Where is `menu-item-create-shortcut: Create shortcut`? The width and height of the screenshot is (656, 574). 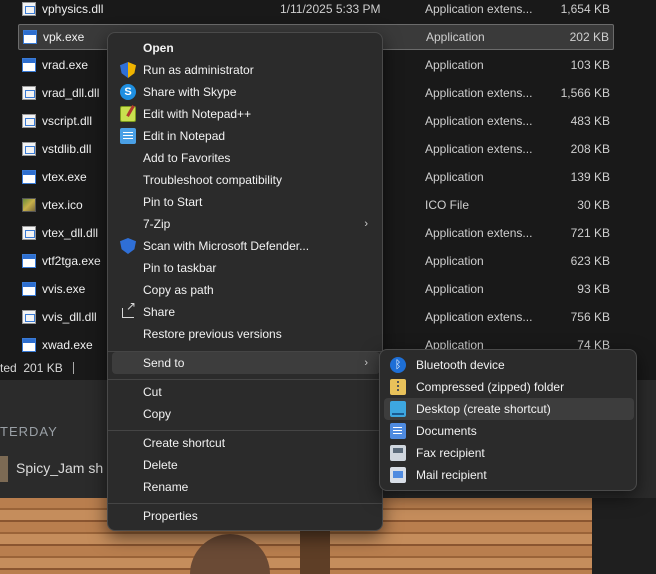 menu-item-create-shortcut: Create shortcut is located at coordinates (246, 443).